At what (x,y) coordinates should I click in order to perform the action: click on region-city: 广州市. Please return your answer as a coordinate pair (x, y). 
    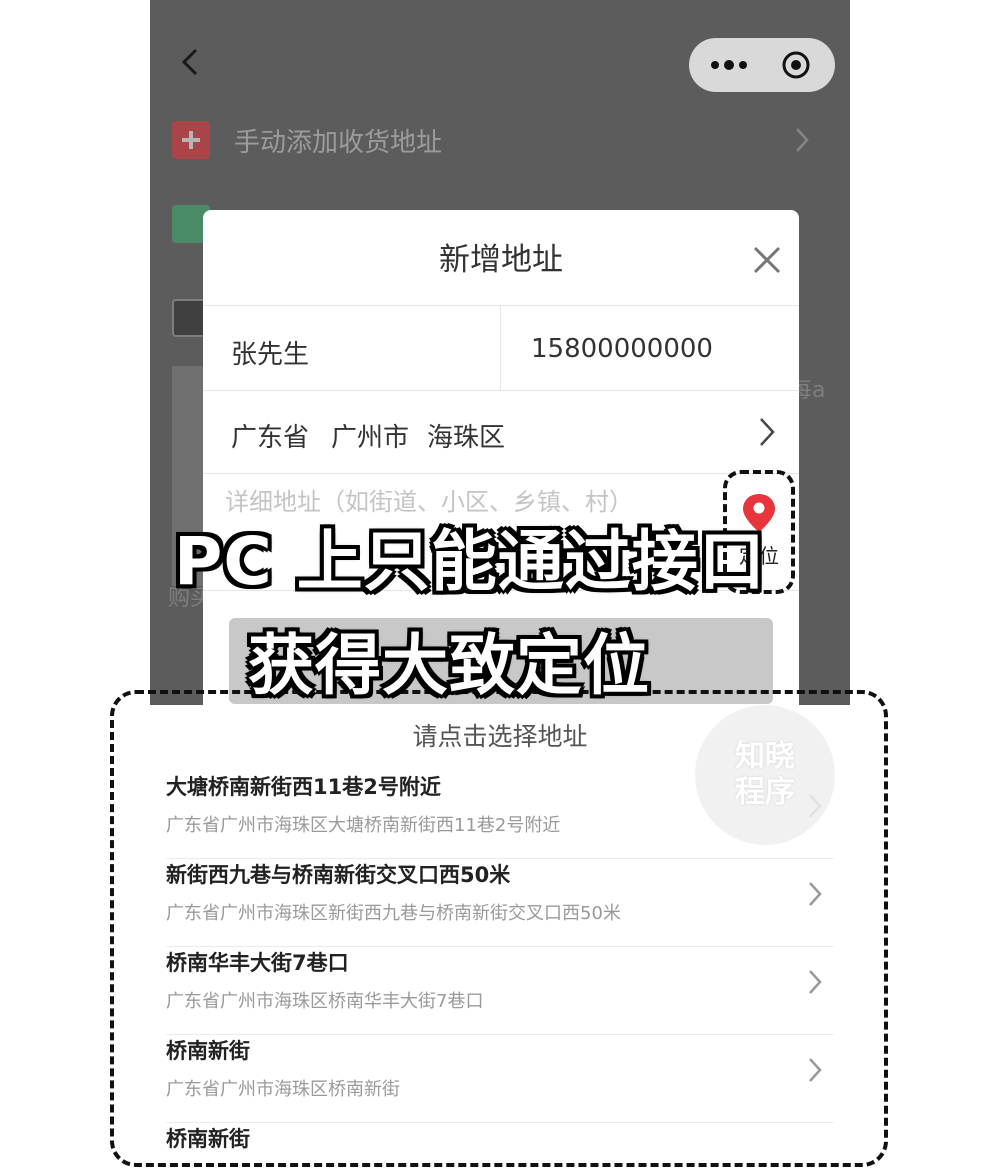
    Looking at the image, I should click on (370, 438).